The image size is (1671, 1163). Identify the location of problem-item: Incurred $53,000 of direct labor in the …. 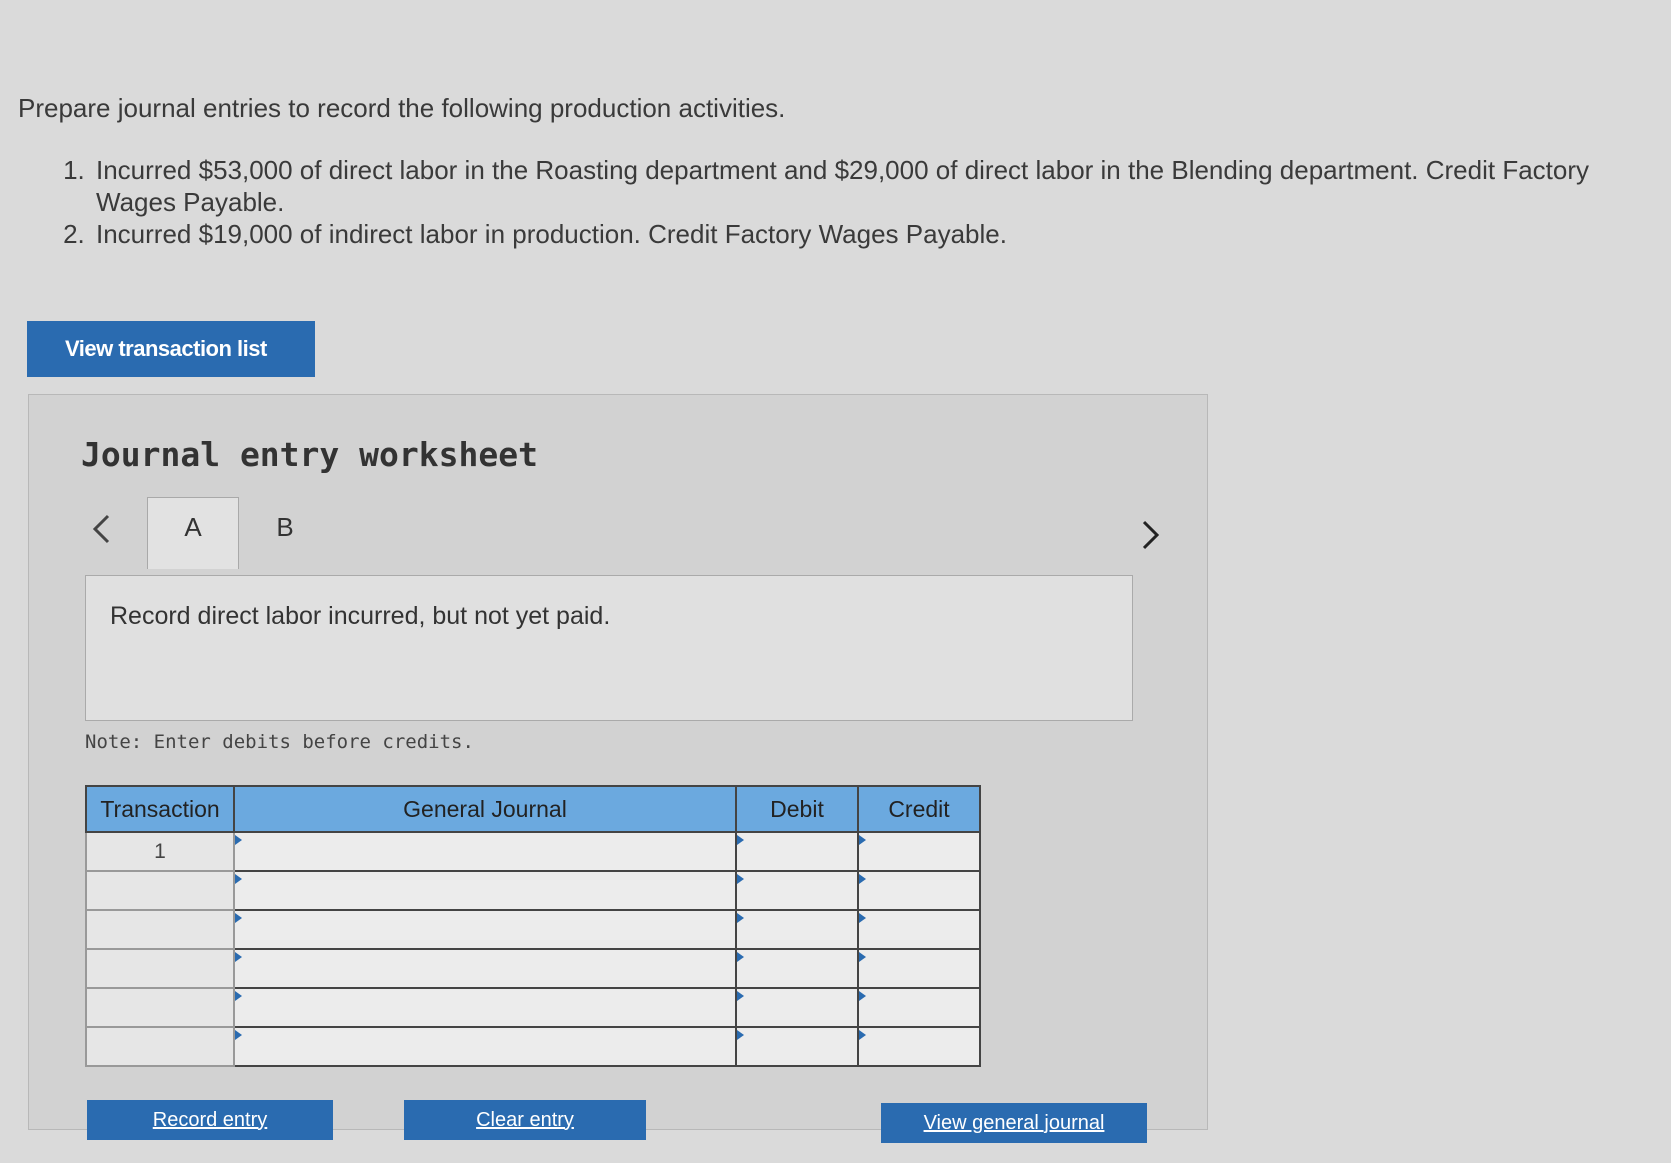
(865, 186).